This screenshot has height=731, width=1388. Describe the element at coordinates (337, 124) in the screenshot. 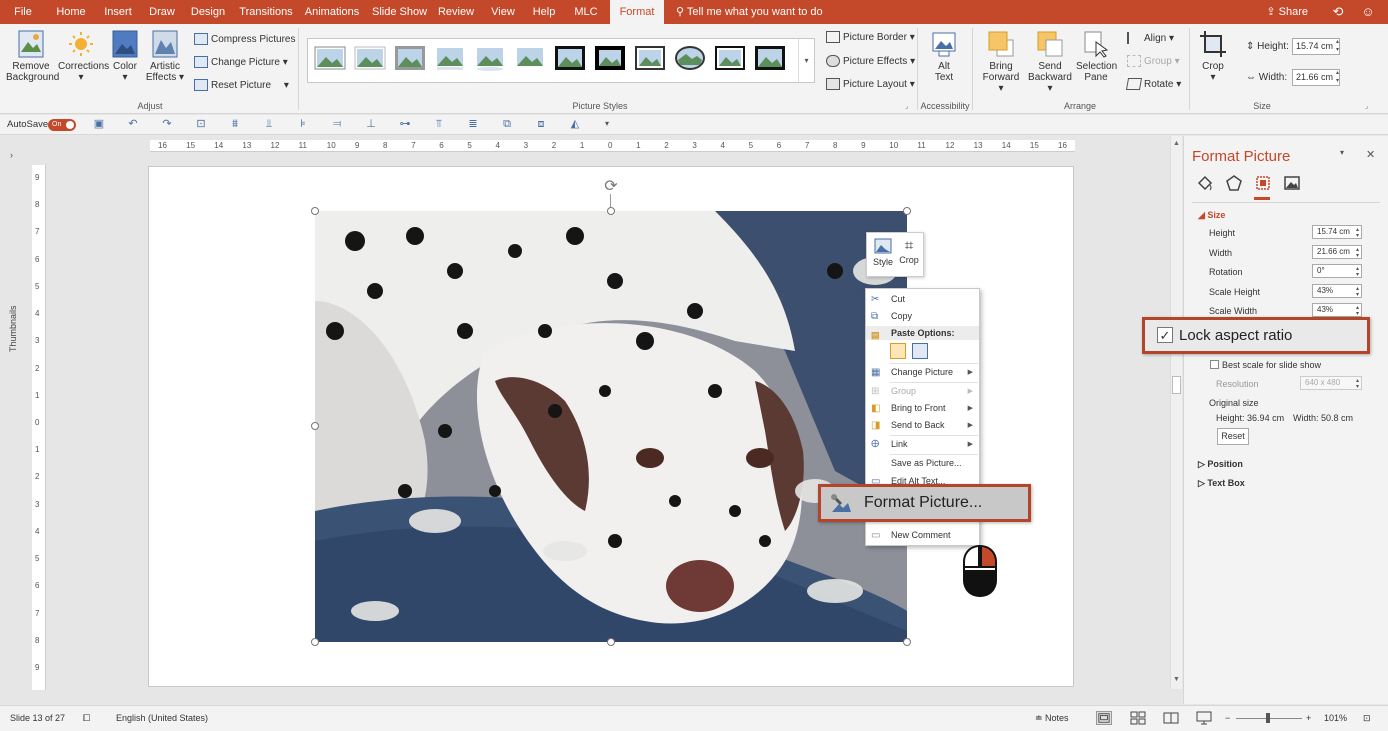

I see `align-right-icon: ⫤` at that location.